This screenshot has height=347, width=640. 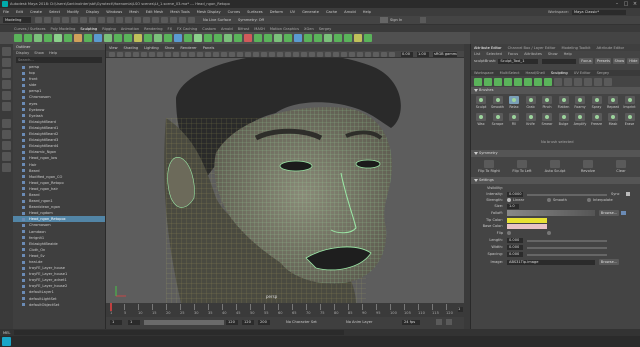 What do you see at coordinates (599, 12) in the screenshot?
I see `workspace-selector: Maya Classic*` at bounding box center [599, 12].